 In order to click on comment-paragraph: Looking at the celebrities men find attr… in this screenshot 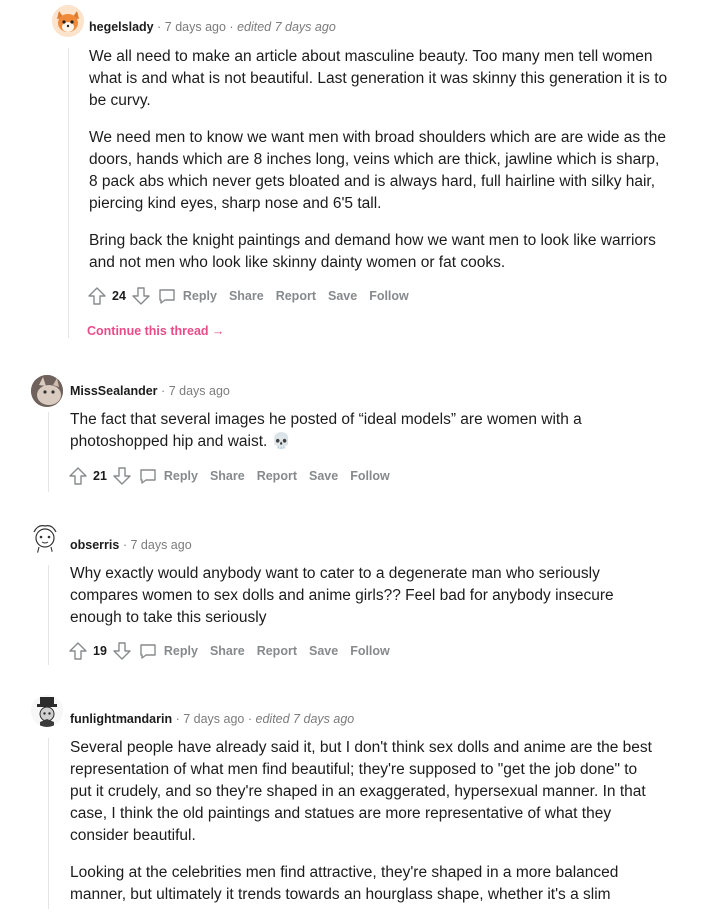, I will do `click(344, 883)`.